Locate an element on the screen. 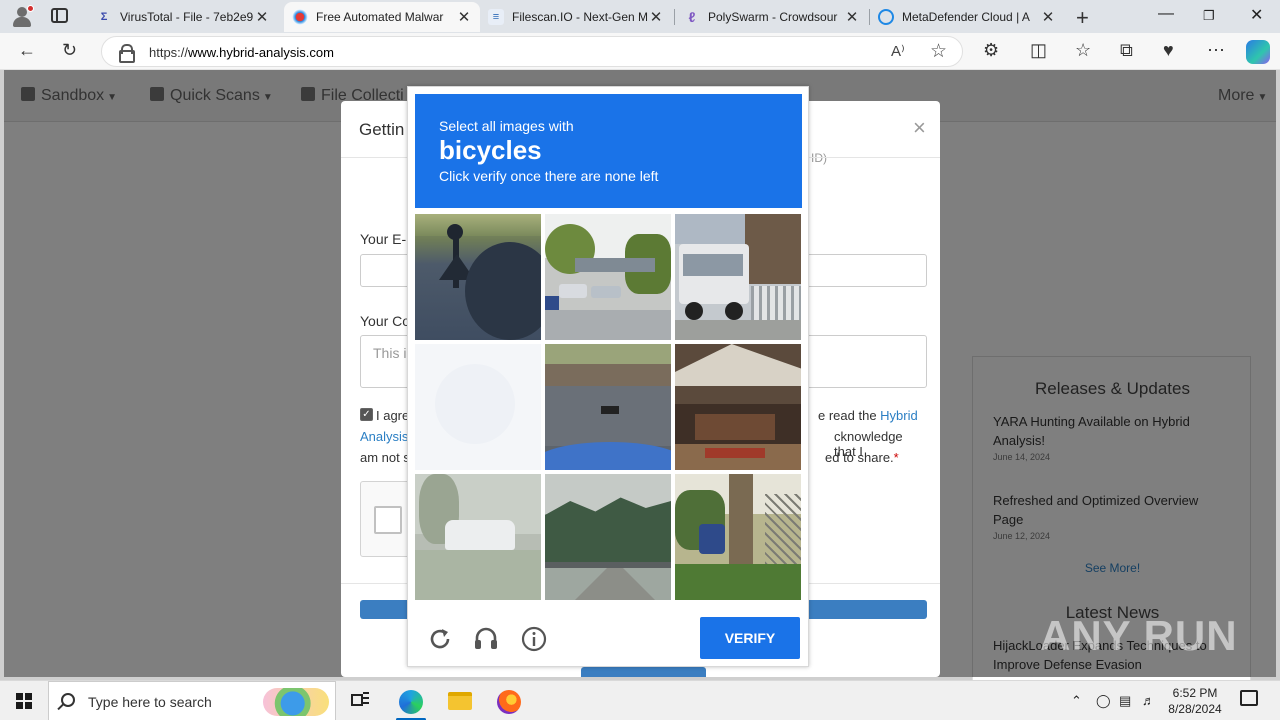  browser-essentials-icon: ♥ is located at coordinates (1168, 50).